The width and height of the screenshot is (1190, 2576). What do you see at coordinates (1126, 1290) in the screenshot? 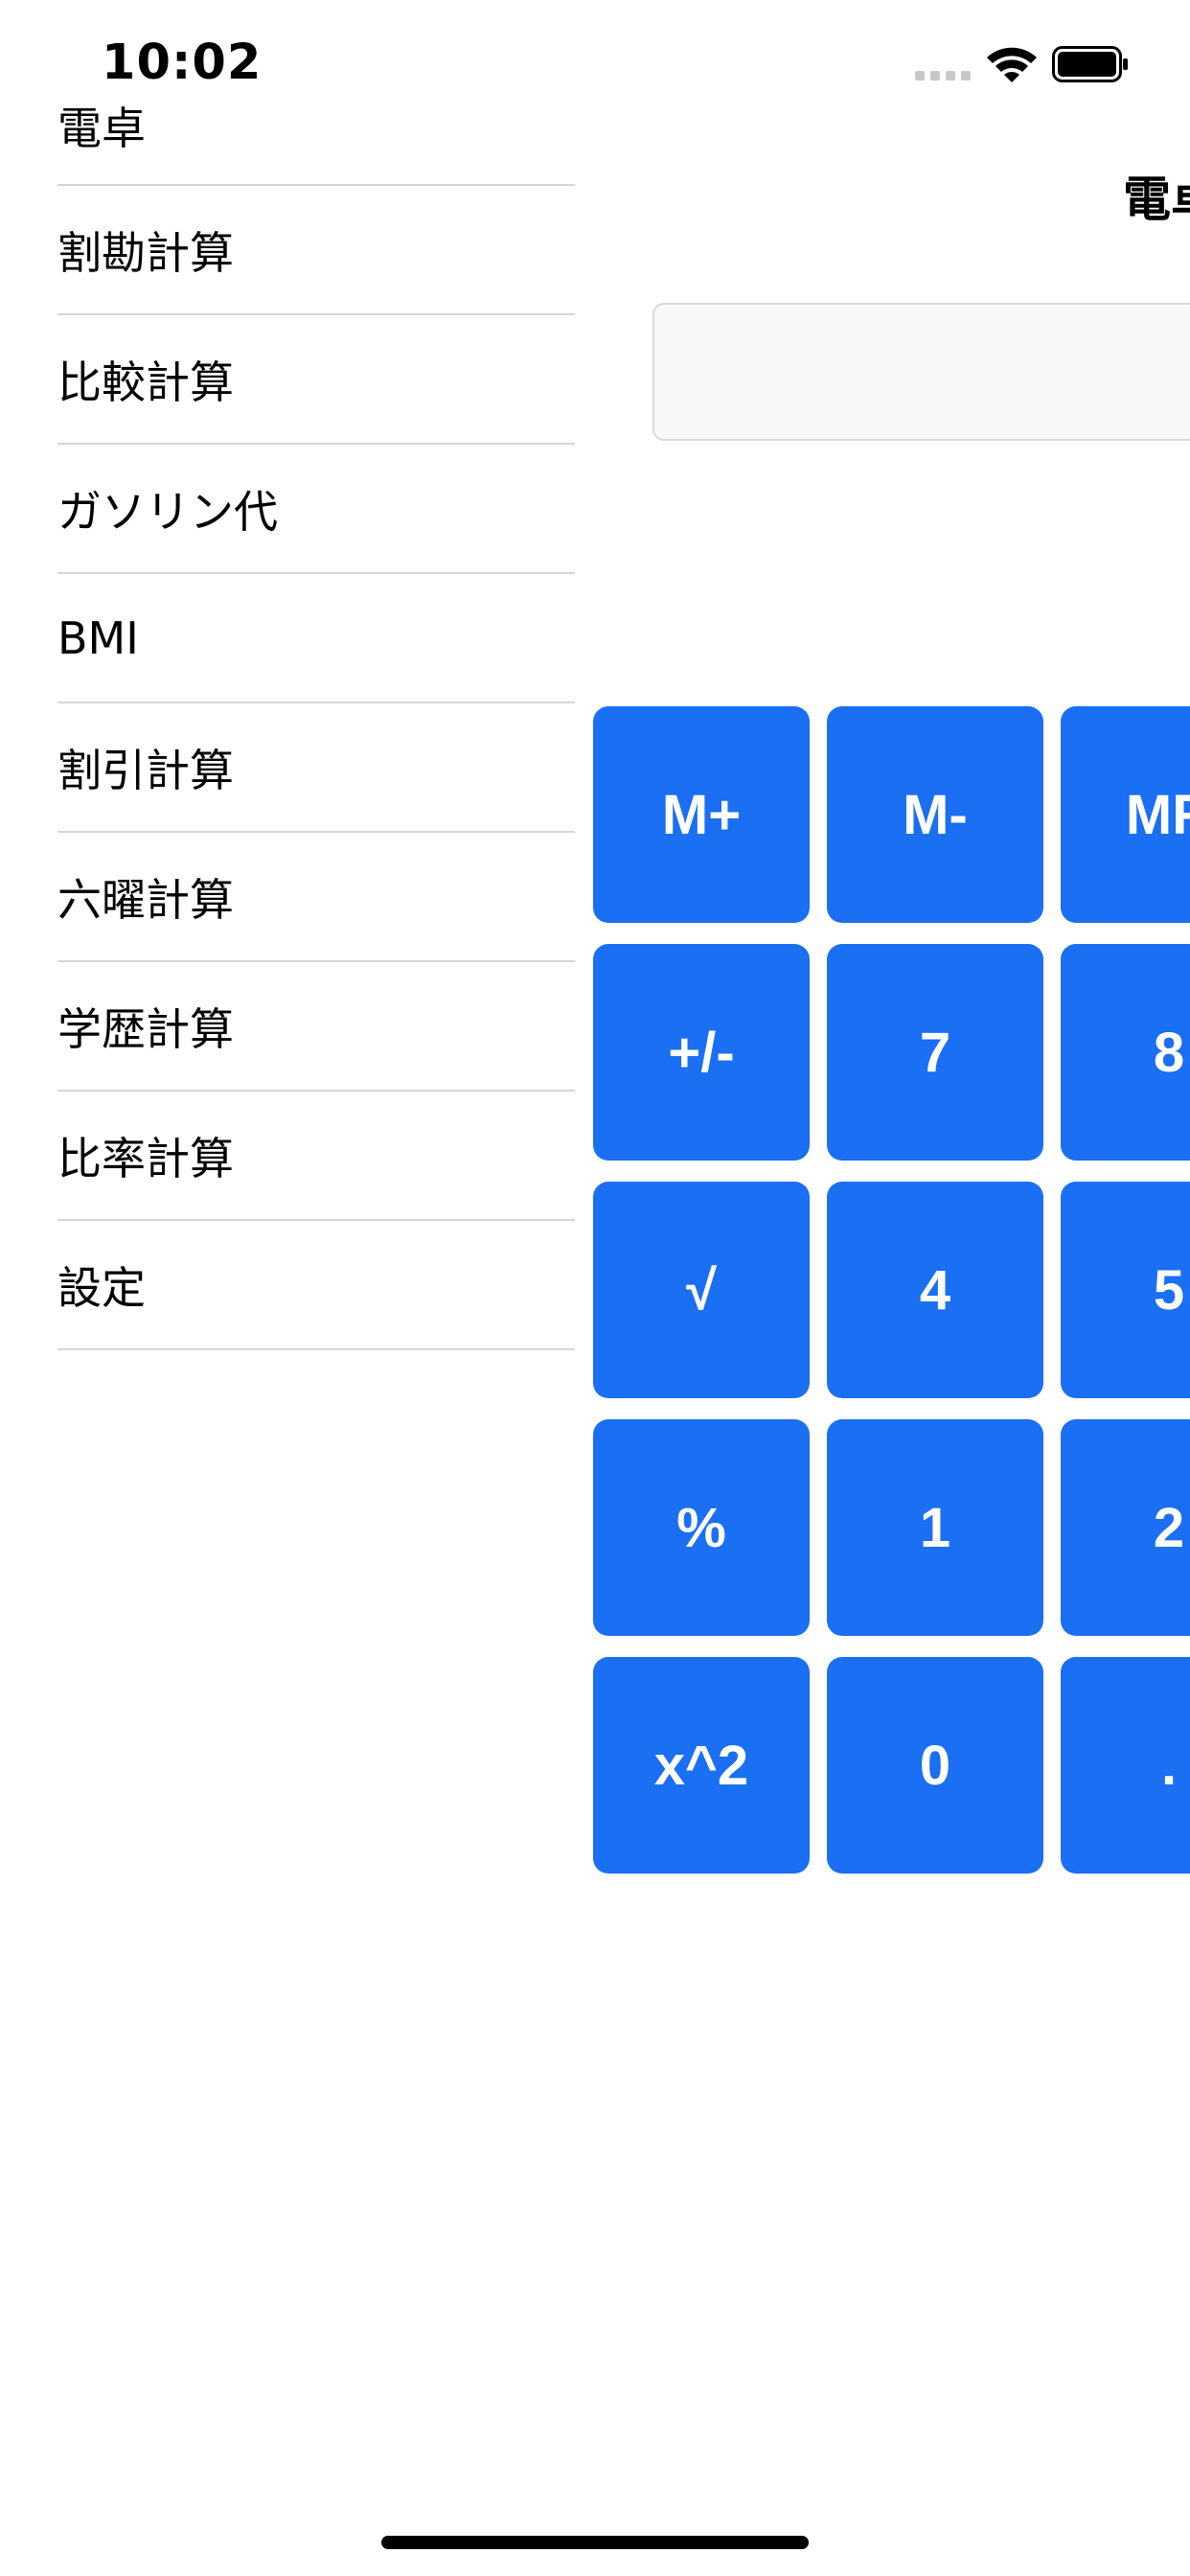
I see `digit-5-key: 5` at bounding box center [1126, 1290].